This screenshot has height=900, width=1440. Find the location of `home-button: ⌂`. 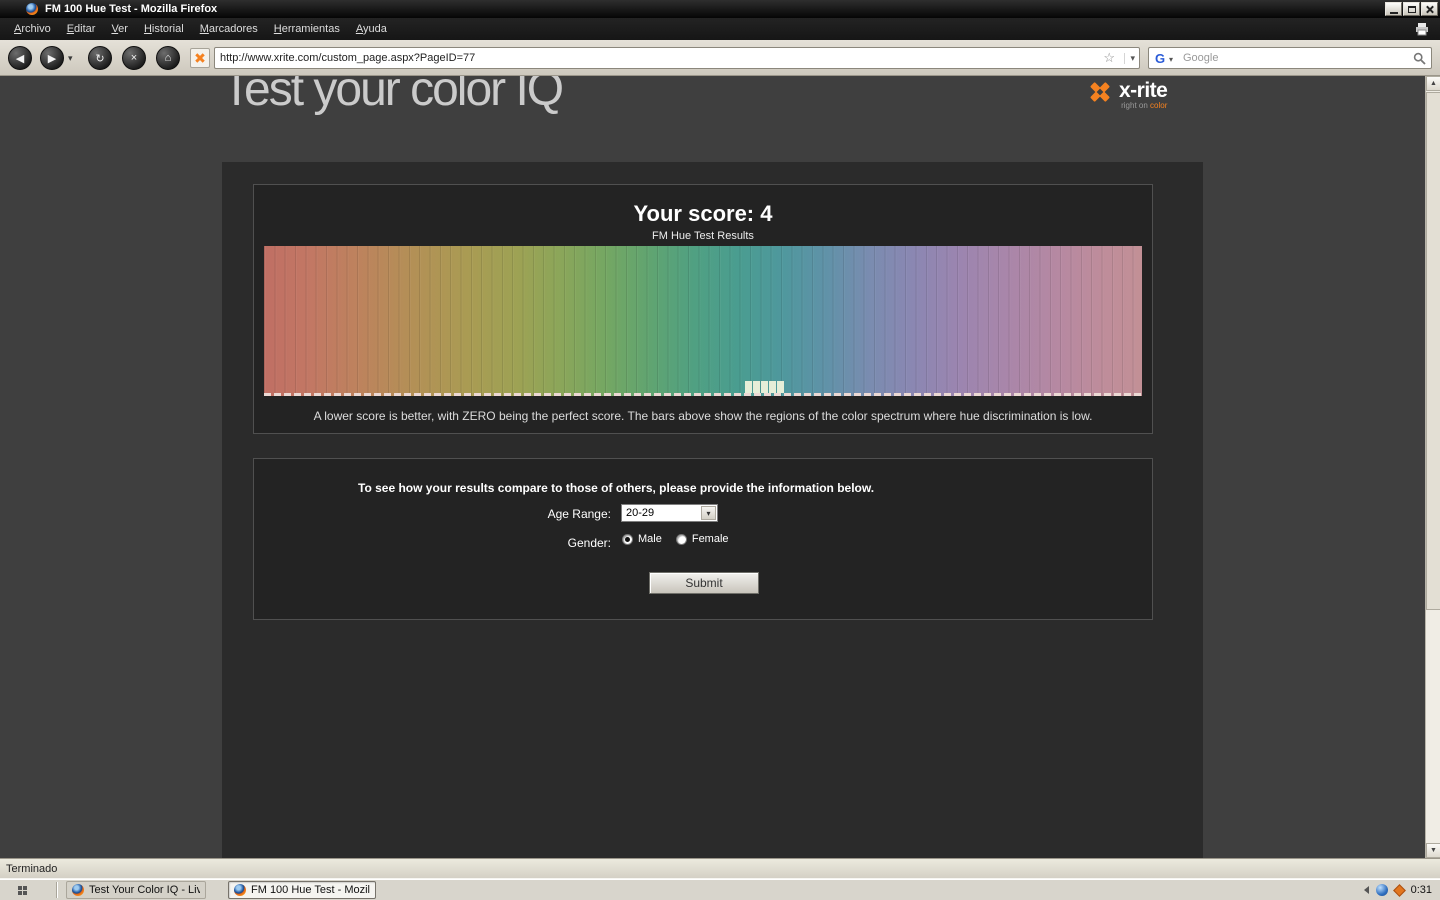

home-button: ⌂ is located at coordinates (168, 58).